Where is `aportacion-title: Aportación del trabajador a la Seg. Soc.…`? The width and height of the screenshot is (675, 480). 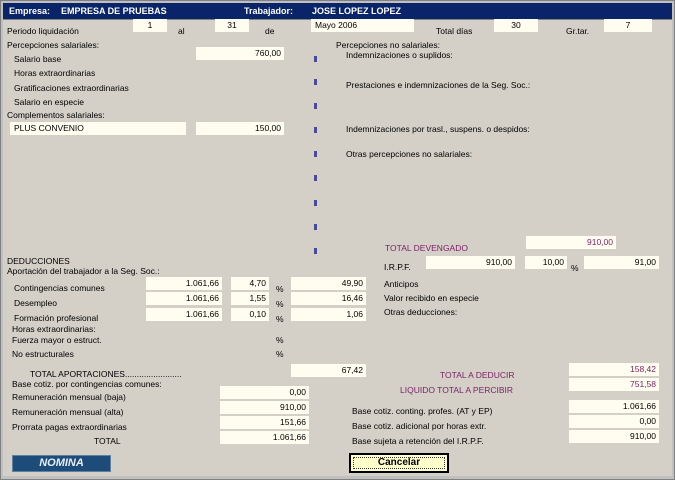 aportacion-title: Aportación del trabajador a la Seg. Soc.… is located at coordinates (83, 271).